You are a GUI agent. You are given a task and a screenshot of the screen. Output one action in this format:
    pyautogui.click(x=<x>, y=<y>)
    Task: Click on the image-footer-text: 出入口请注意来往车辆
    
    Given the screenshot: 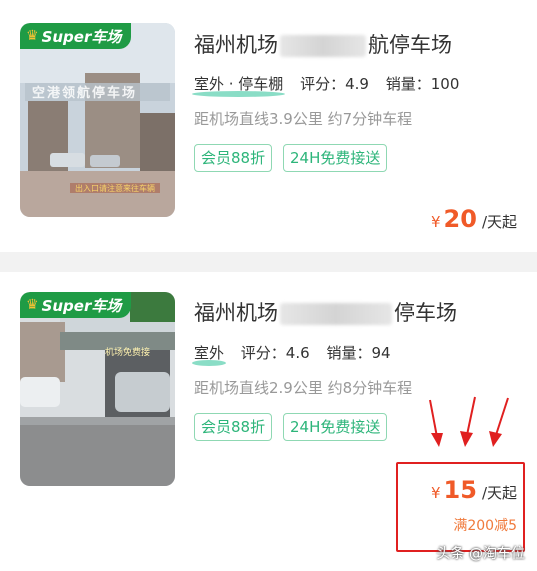 What is the action you would take?
    pyautogui.click(x=115, y=188)
    